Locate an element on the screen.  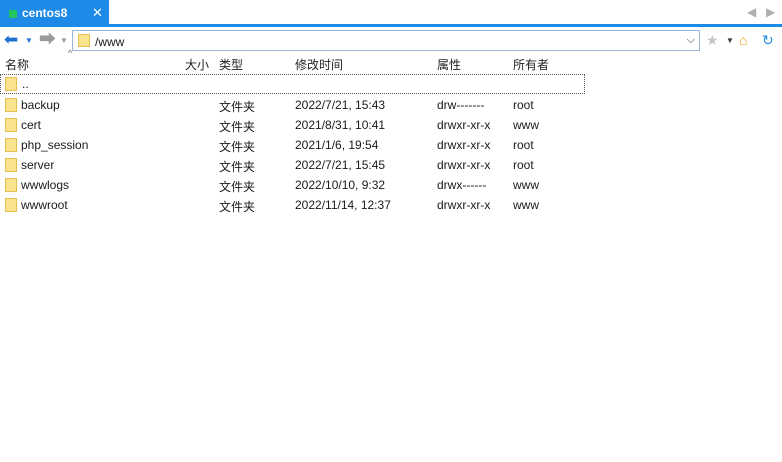
tab-next-icon: ▶ is located at coordinates (770, 12).